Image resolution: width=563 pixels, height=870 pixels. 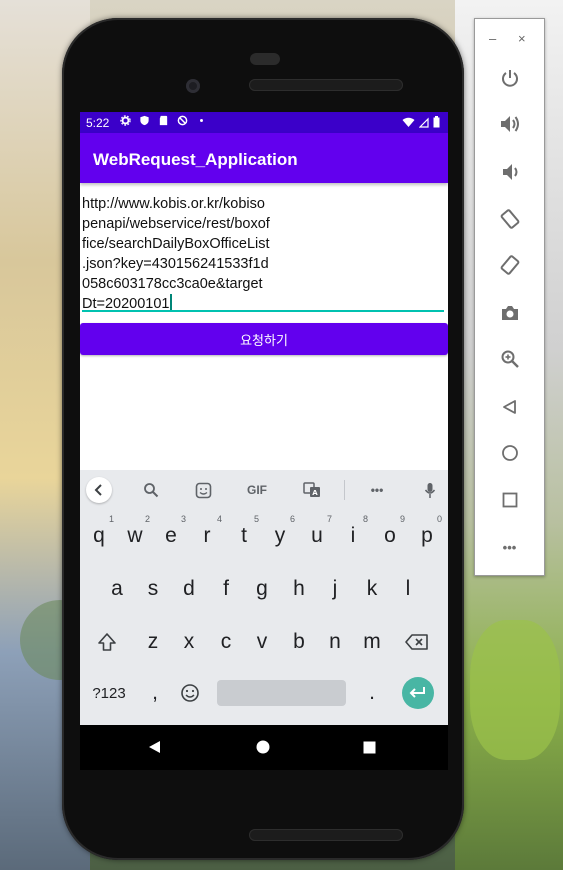 I want to click on keyboard-toolbar: GIF A •••, so click(x=264, y=490).